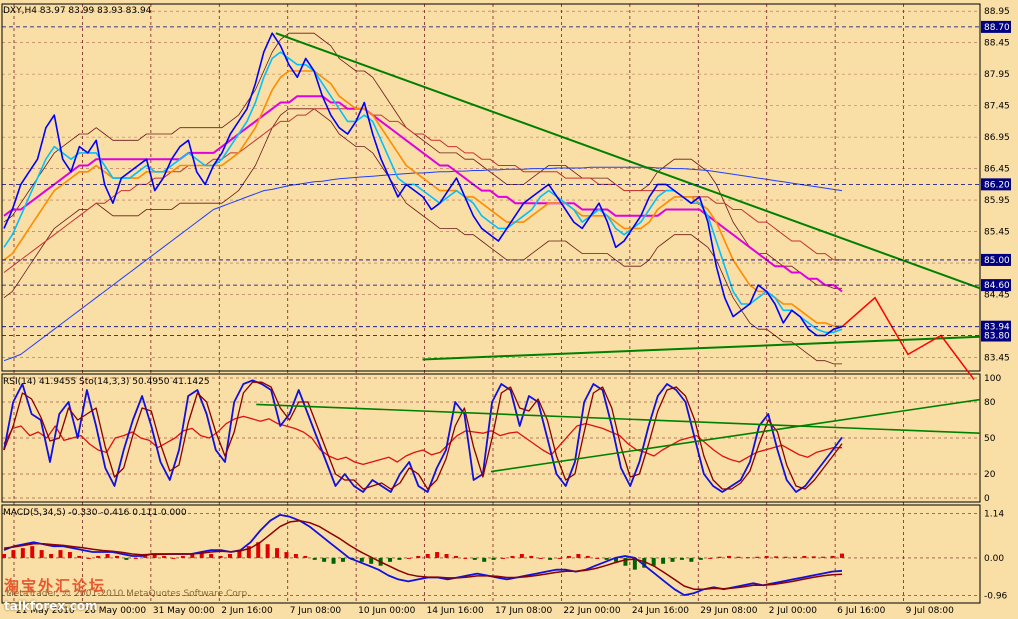 This screenshot has width=1018, height=619. What do you see at coordinates (386, 611) in the screenshot?
I see `time-axis-tick: 10 Jun 00:00` at bounding box center [386, 611].